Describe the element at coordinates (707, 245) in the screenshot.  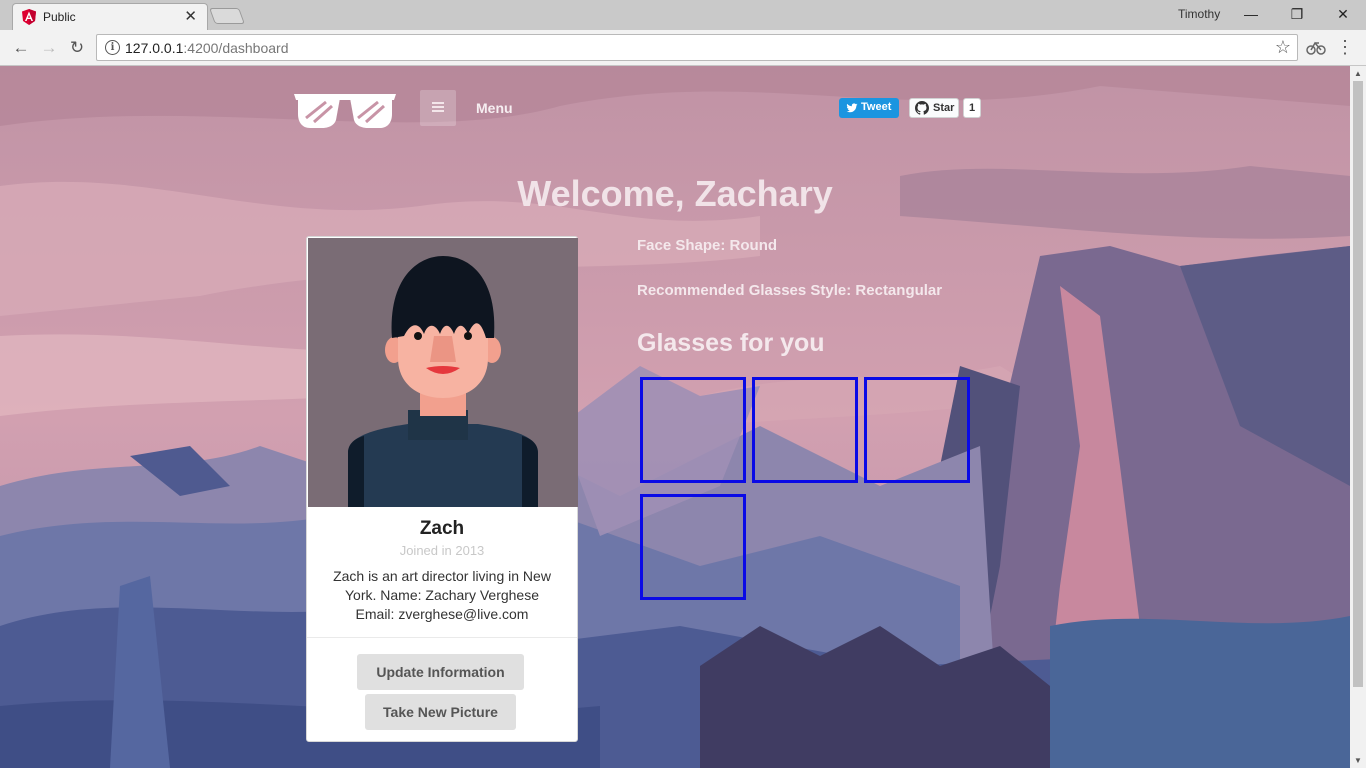
I see `face-shape-text: Face Shape: Round` at that location.